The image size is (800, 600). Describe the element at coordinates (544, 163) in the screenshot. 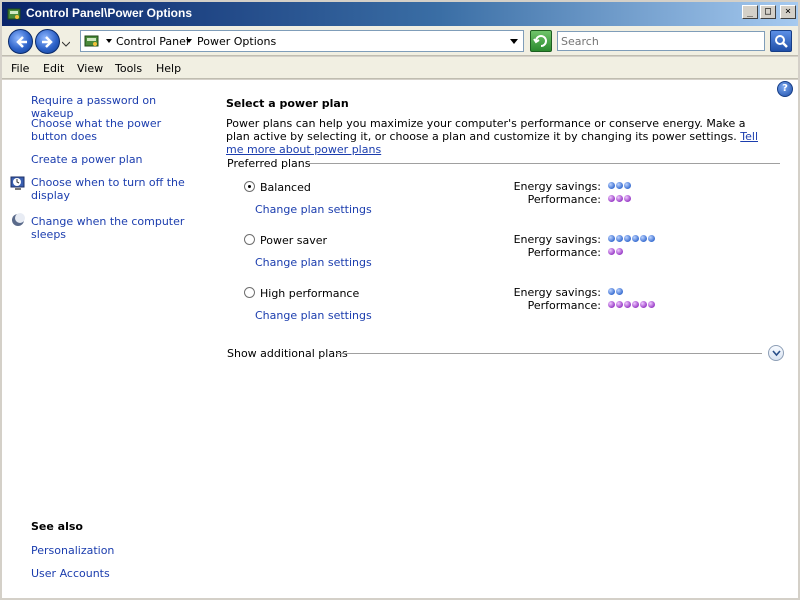

I see `preferred-plans-divider` at that location.